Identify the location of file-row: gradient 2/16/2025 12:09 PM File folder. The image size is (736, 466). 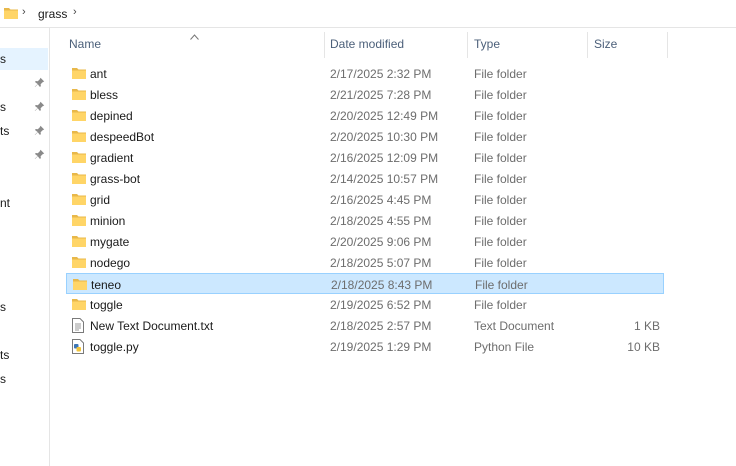
(365, 157).